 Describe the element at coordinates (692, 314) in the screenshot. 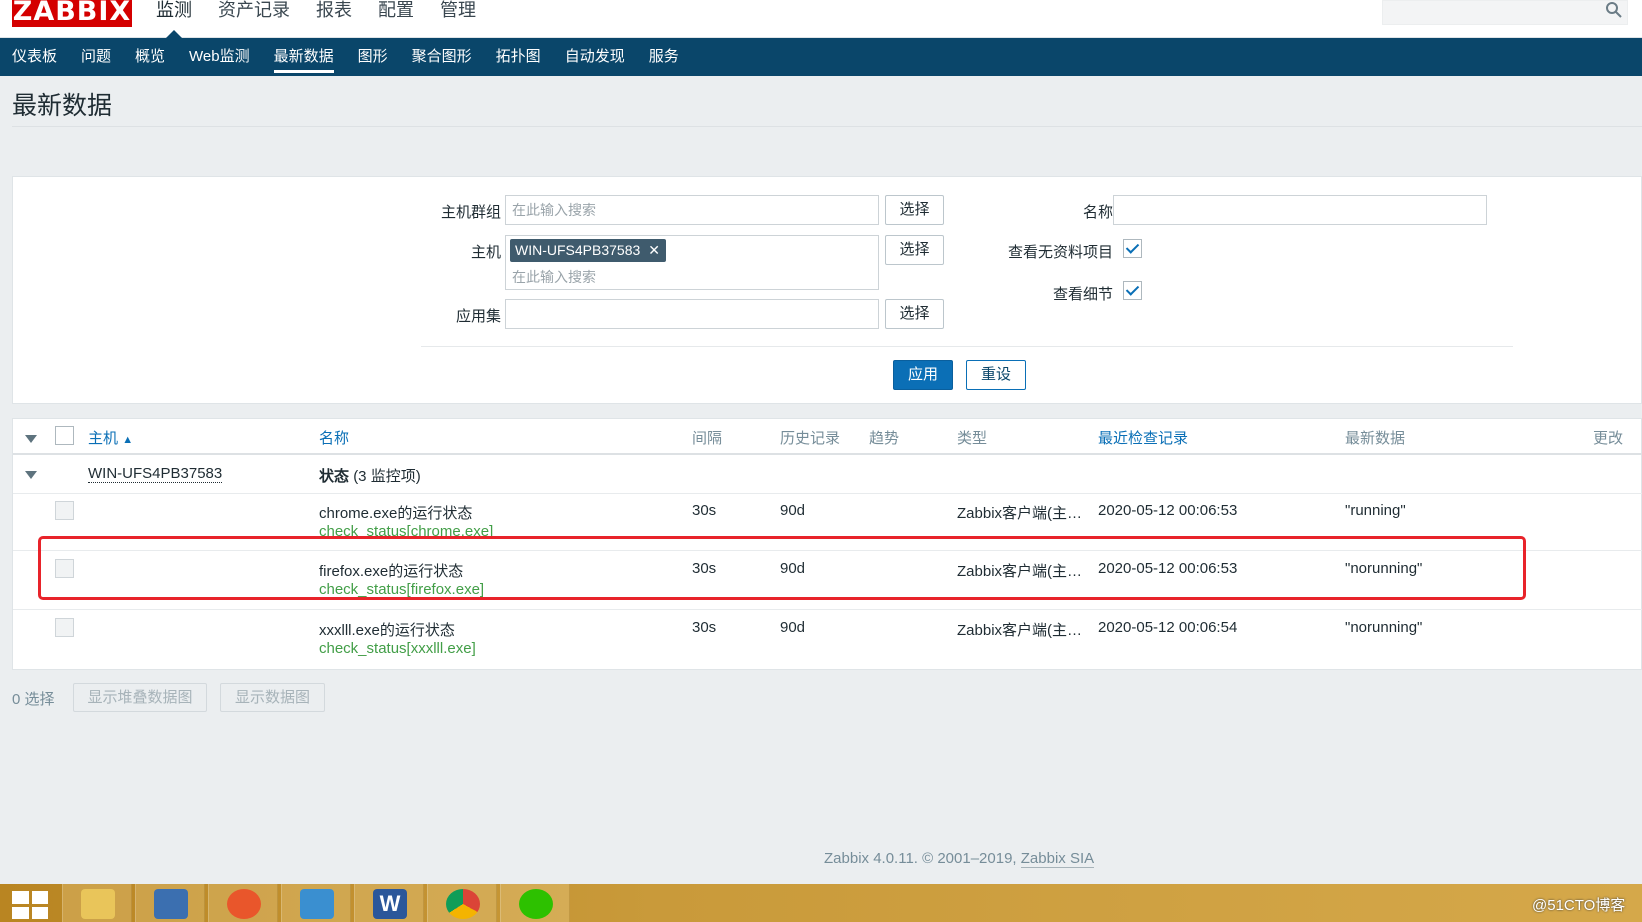

I see `application-input` at that location.